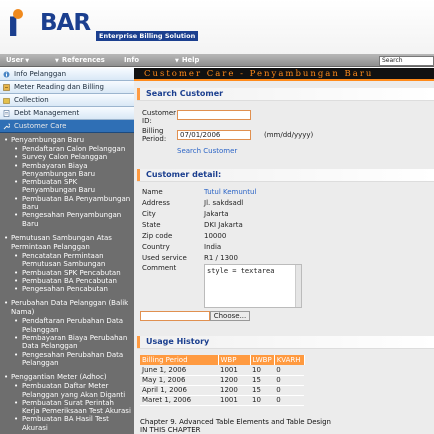  Describe the element at coordinates (289, 135) in the screenshot. I see `date-format-hint: (mm/dd/yyyy)` at that location.